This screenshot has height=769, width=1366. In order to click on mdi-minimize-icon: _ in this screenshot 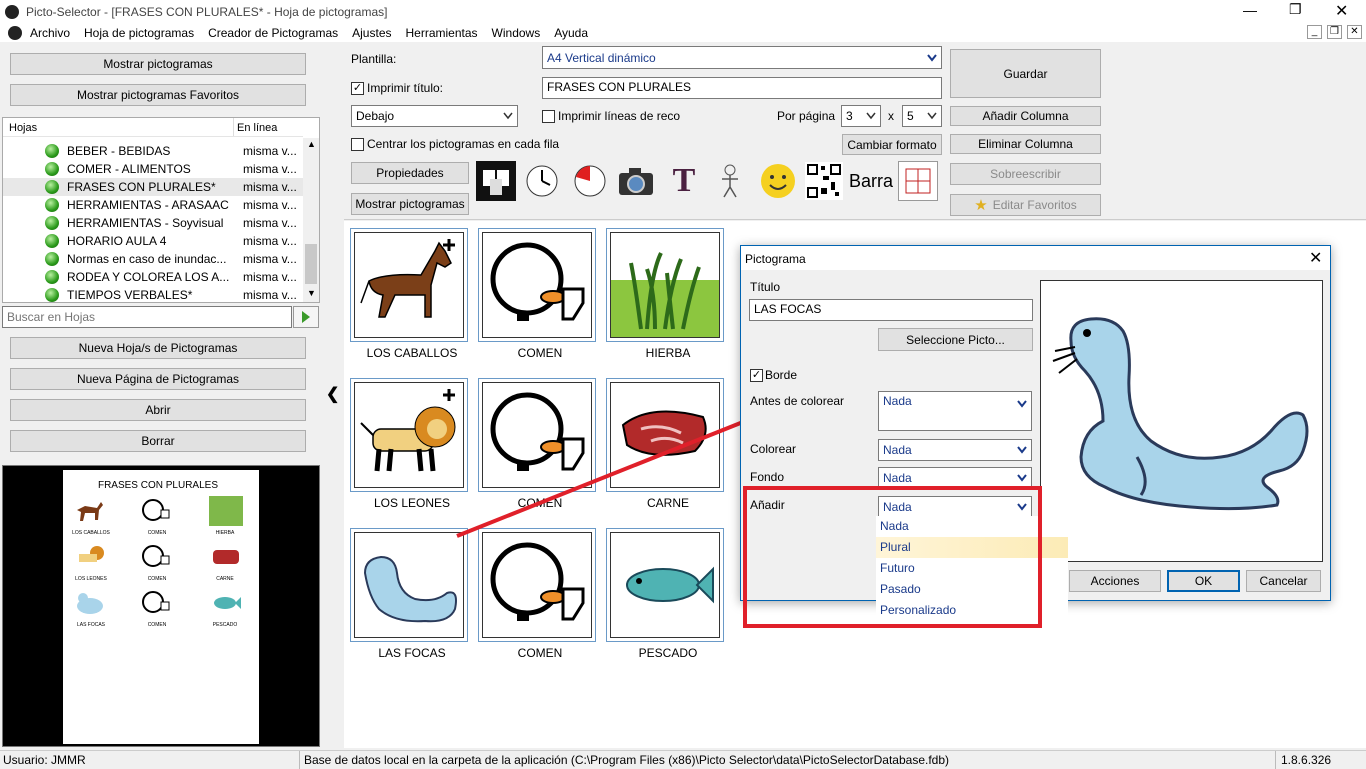, I will do `click(1314, 32)`.